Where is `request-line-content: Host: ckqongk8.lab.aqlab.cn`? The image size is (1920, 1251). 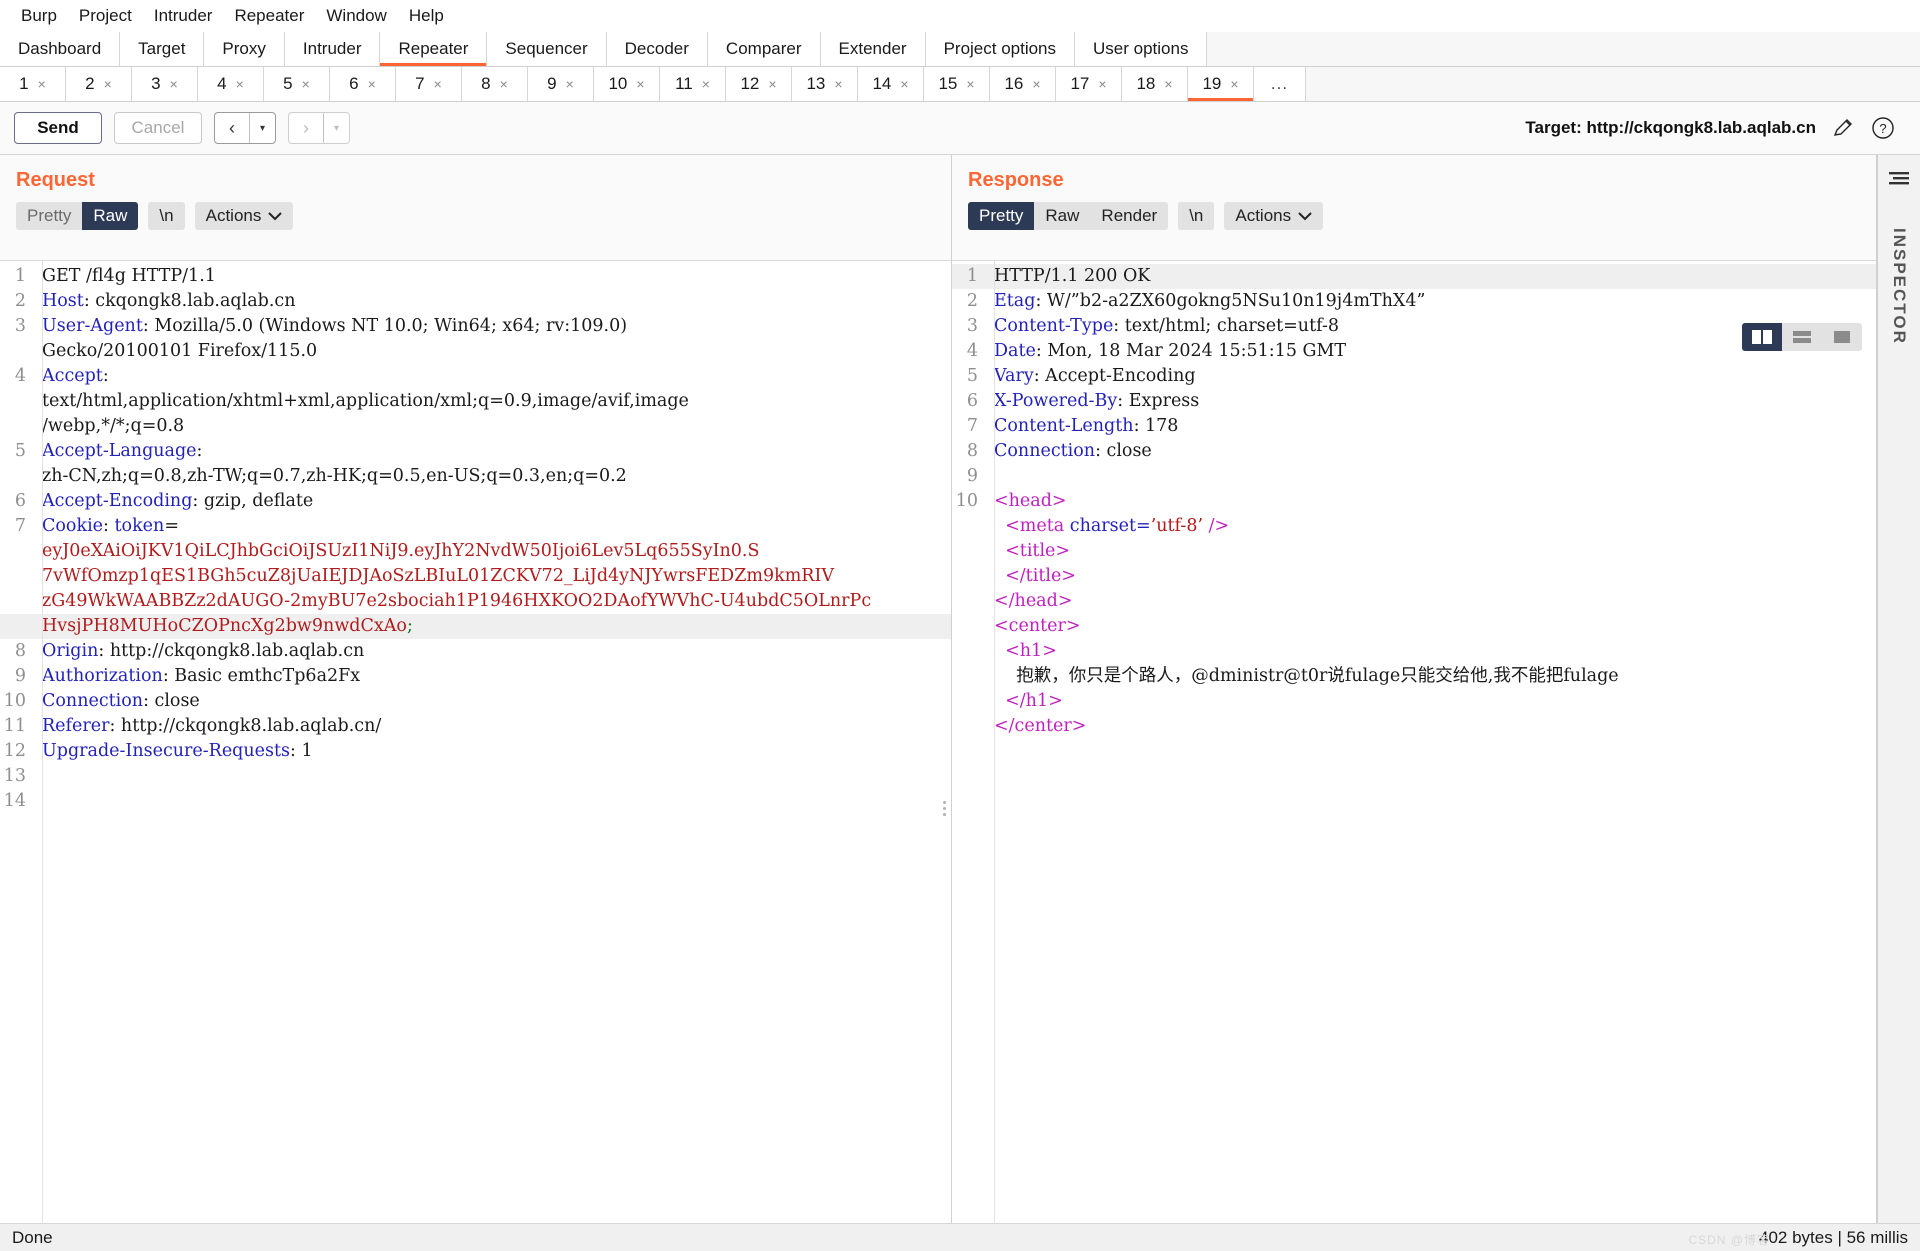 request-line-content: Host: ckqongk8.lab.aqlab.cn is located at coordinates (492, 301).